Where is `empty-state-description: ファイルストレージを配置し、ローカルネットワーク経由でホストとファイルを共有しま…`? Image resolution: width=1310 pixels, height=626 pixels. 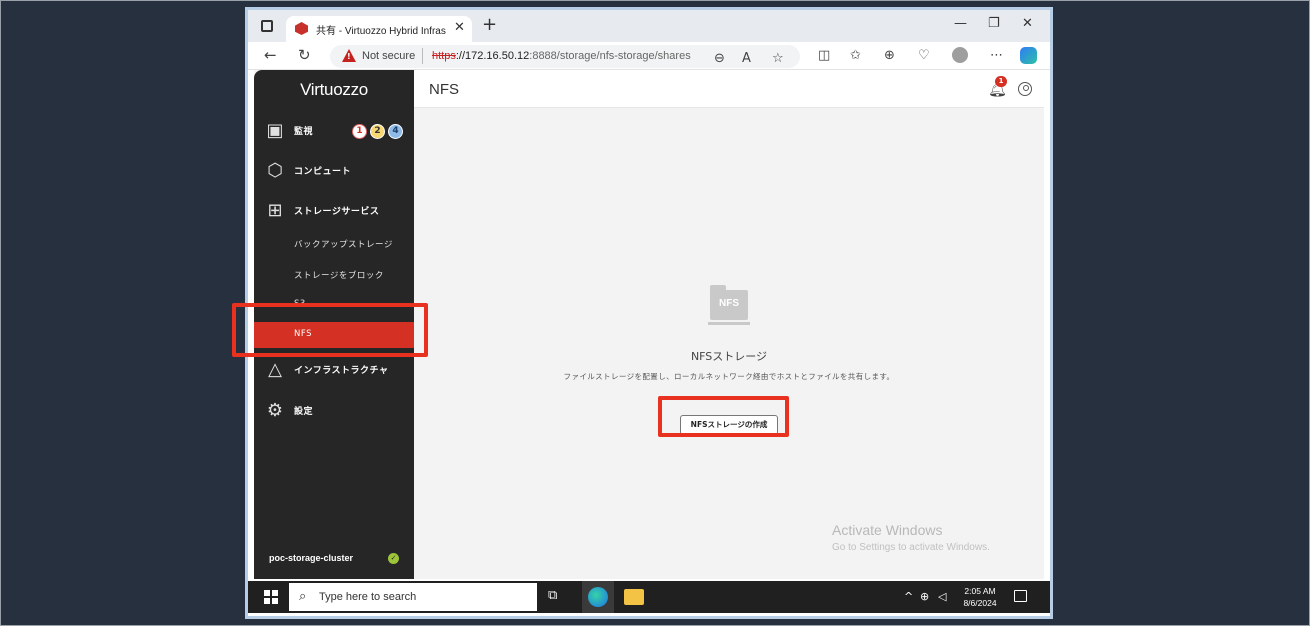 empty-state-description: ファイルストレージを配置し、ローカルネットワーク経由でホストとファイルを共有しま… is located at coordinates (729, 376).